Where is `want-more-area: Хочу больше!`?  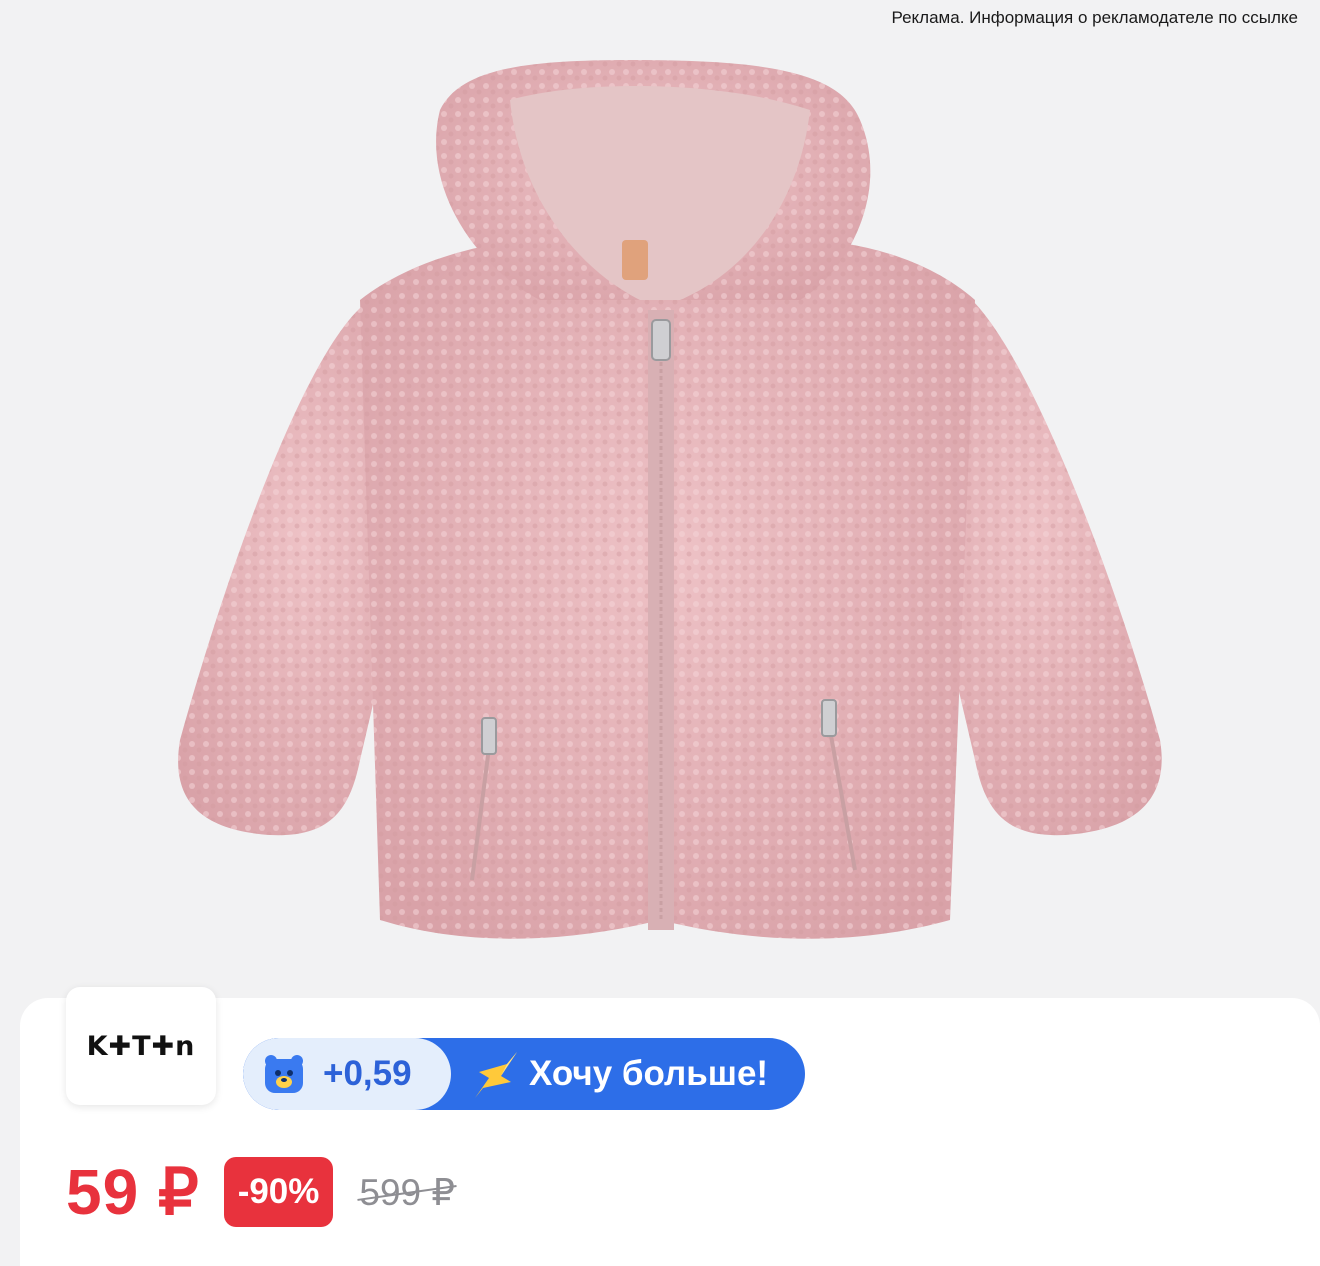 want-more-area: Хочу больше! is located at coordinates (619, 1074).